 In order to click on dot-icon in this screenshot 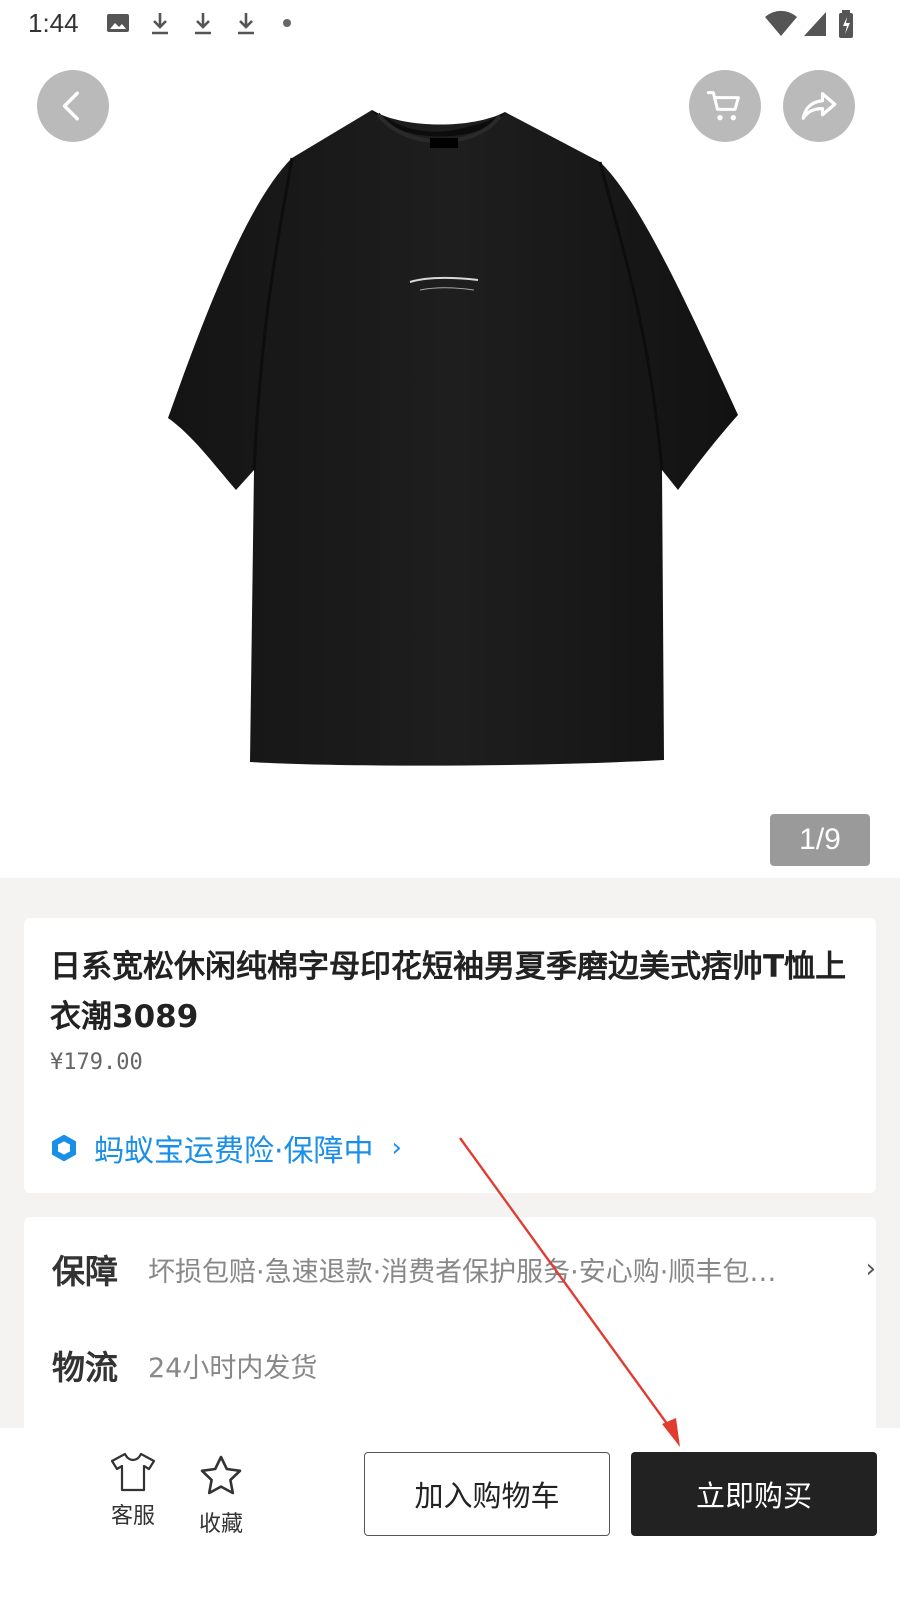, I will do `click(287, 23)`.